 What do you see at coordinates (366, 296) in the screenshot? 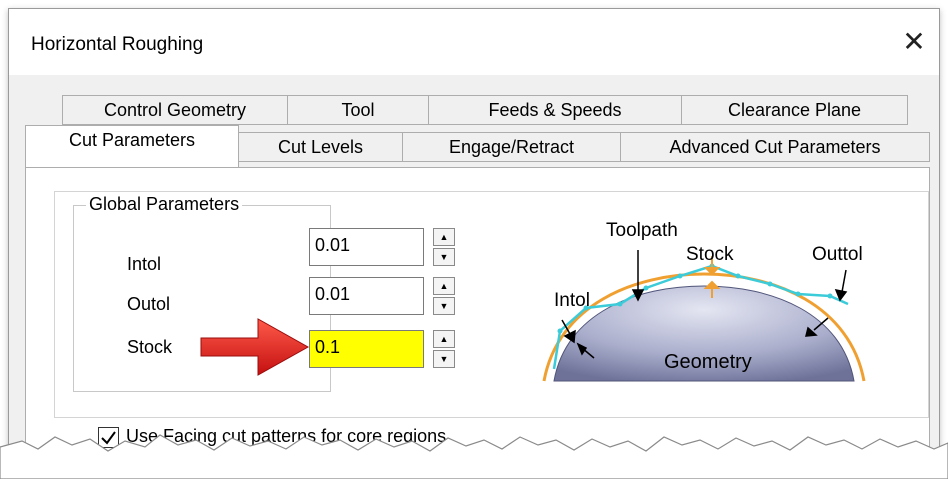
I see `outol-field: 0.01` at bounding box center [366, 296].